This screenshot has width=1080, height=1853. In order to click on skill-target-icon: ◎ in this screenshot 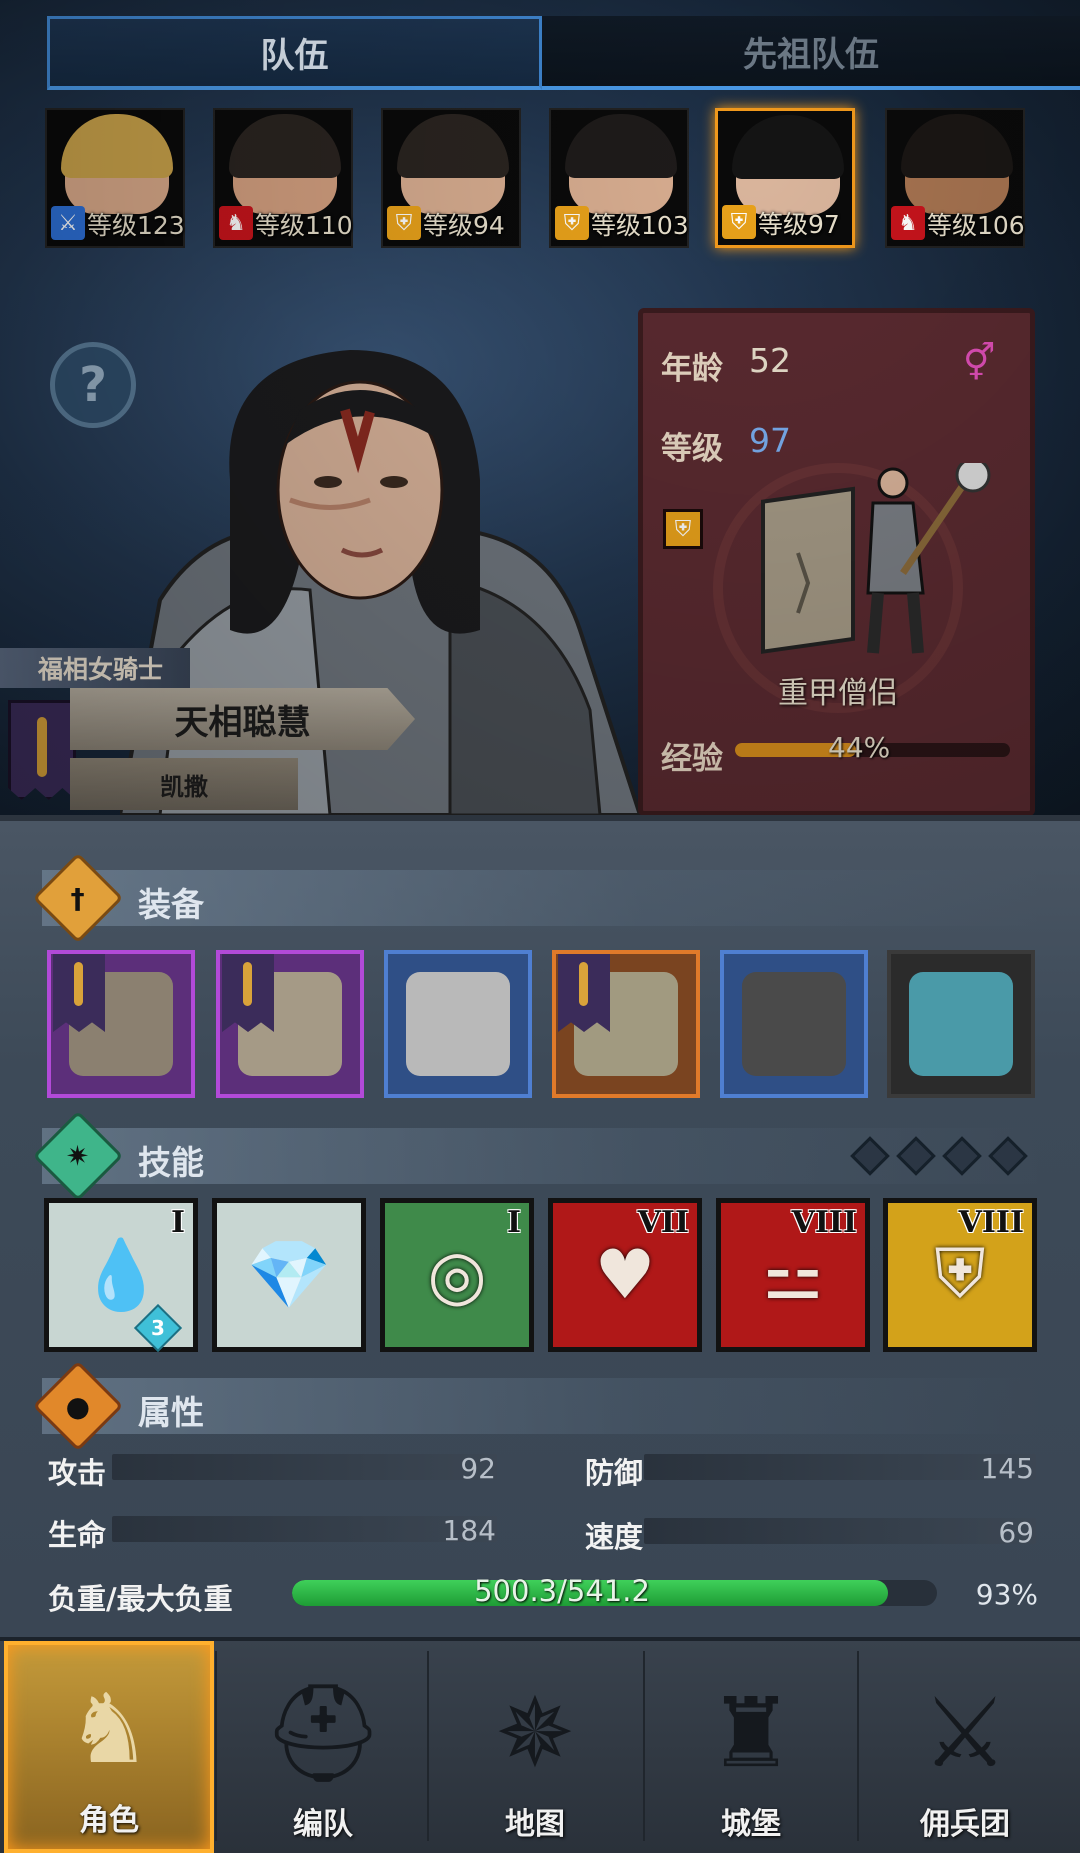, I will do `click(457, 1275)`.